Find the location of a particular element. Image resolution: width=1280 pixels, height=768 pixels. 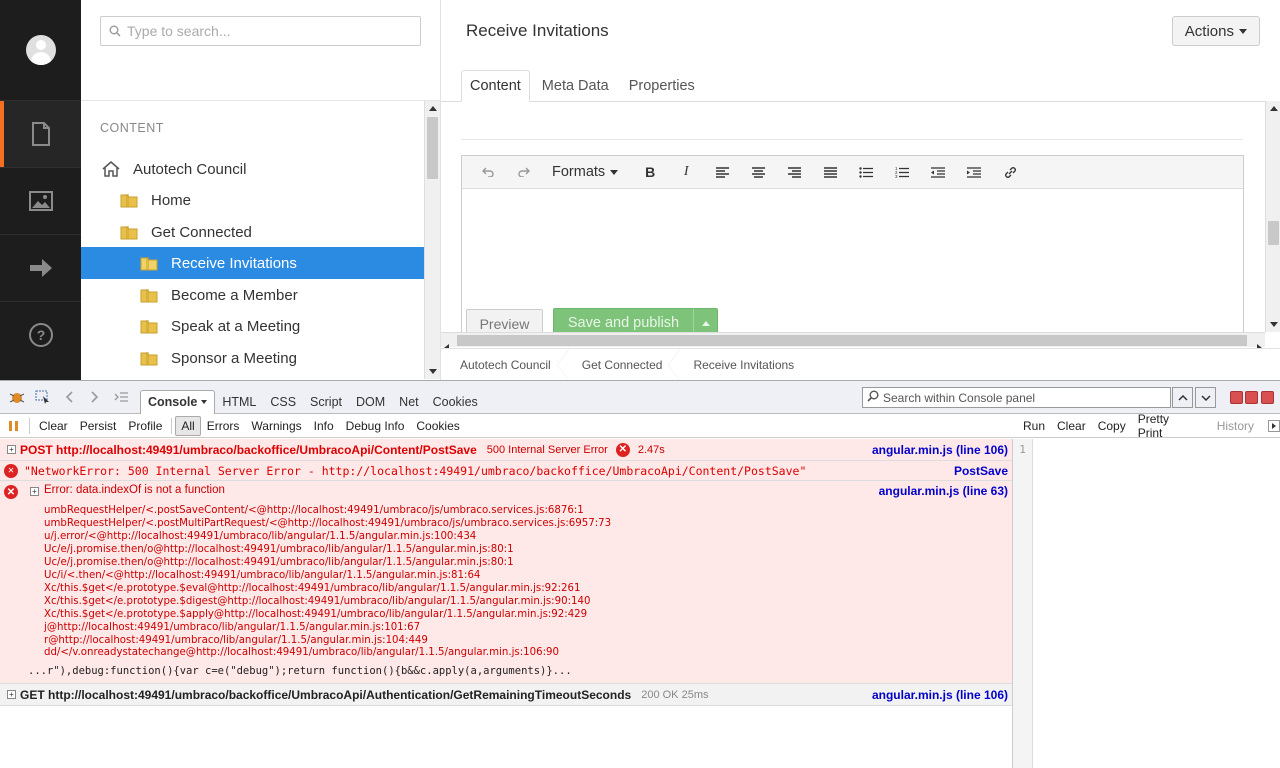

editor-vertical-scrollbar is located at coordinates (1272, 216).